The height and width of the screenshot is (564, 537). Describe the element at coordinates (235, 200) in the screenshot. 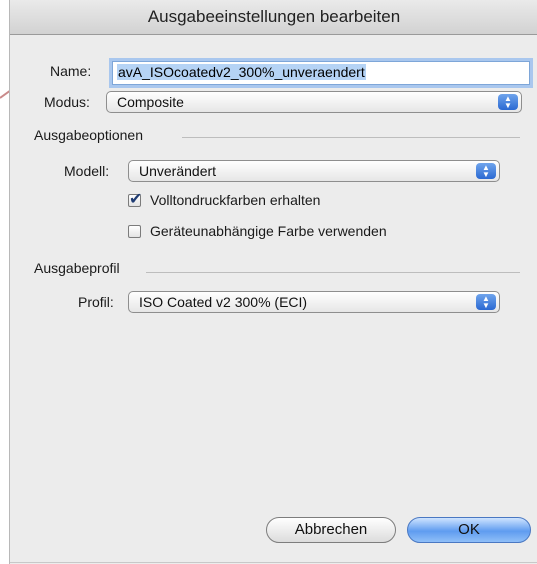

I see `volltondruck-label: Volltondruckfarben erhalten` at that location.